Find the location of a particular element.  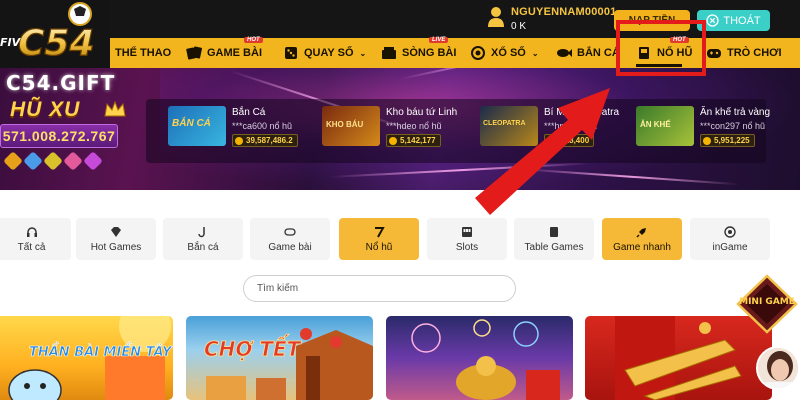

annotation-arrow-icon is located at coordinates (542, 151).